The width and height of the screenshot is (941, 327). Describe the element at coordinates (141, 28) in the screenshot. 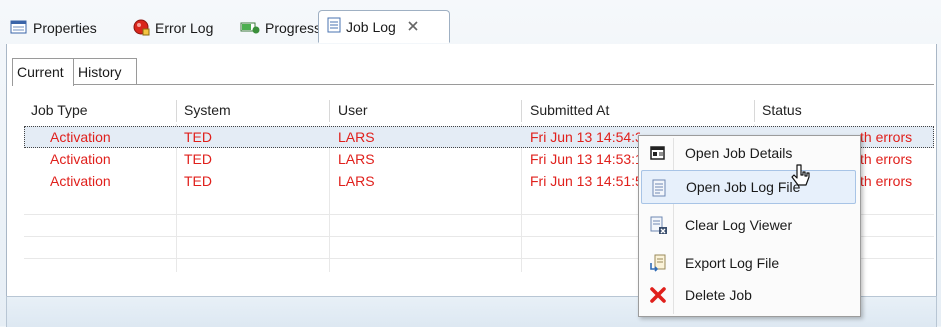

I see `error-log-icon` at that location.